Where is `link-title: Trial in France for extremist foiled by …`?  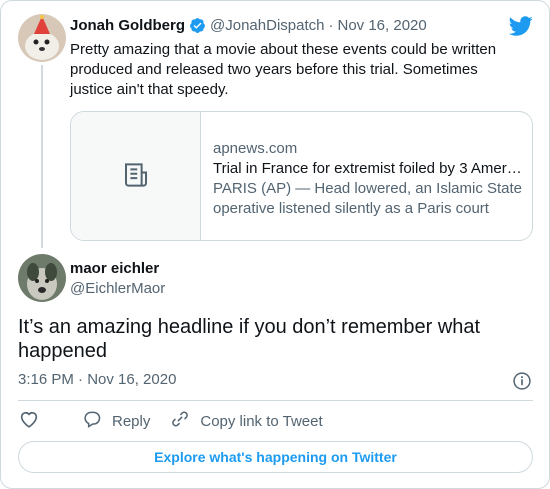 link-title: Trial in France for extremist foiled by … is located at coordinates (368, 169).